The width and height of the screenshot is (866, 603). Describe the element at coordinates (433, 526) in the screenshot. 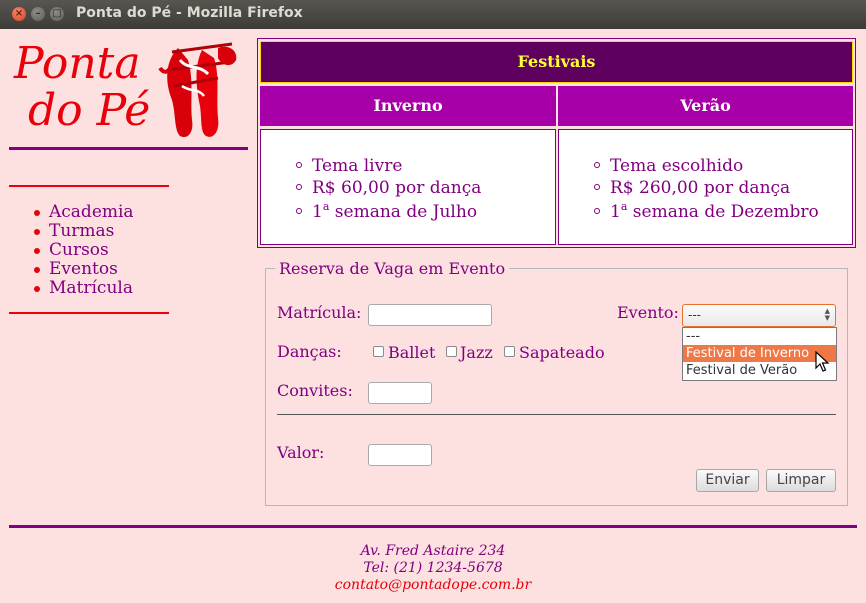

I see `footer-divider` at that location.